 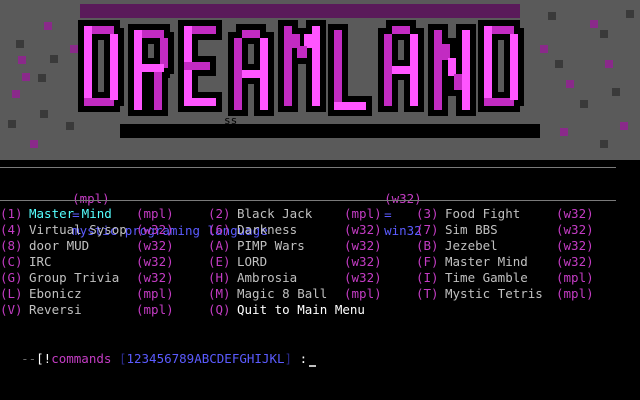 I want to click on menu-item-key: (7), so click(x=427, y=229).